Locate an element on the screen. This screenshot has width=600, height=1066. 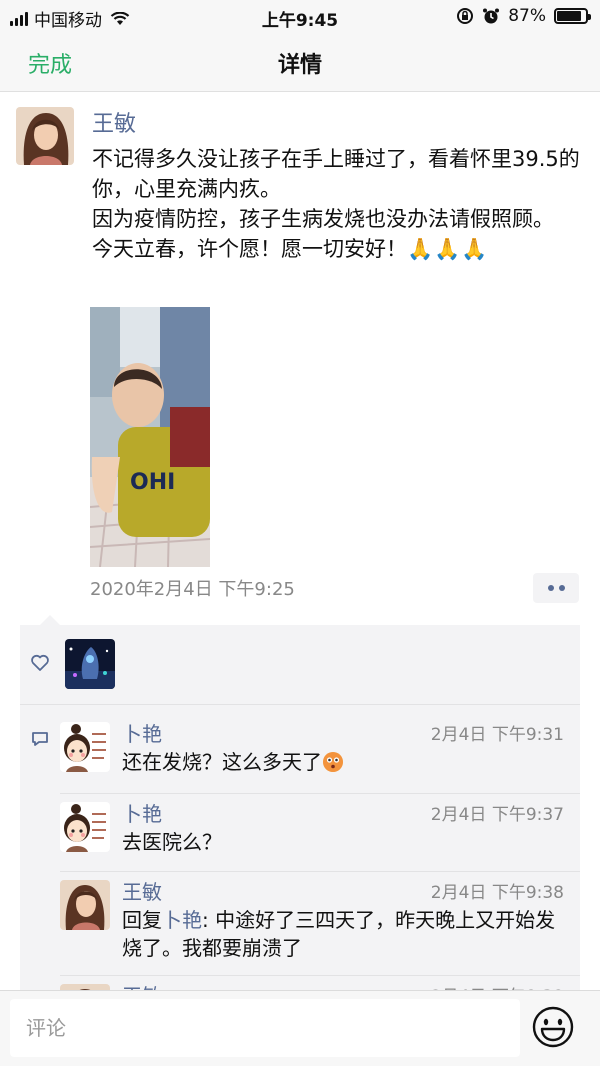
comment-text-row: 还在发烧？这么多天了 is located at coordinates (342, 762).